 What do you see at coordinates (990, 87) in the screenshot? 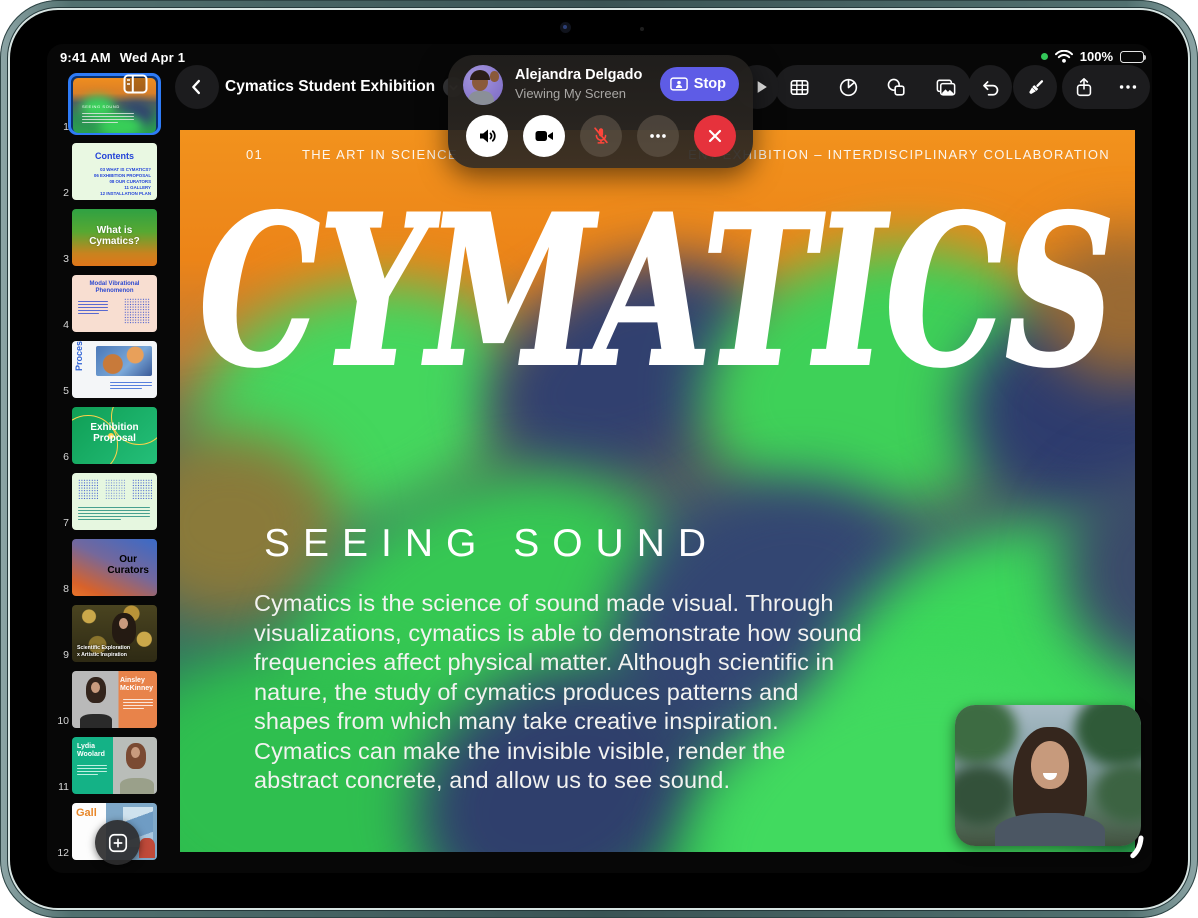
I see `undo-button` at bounding box center [990, 87].